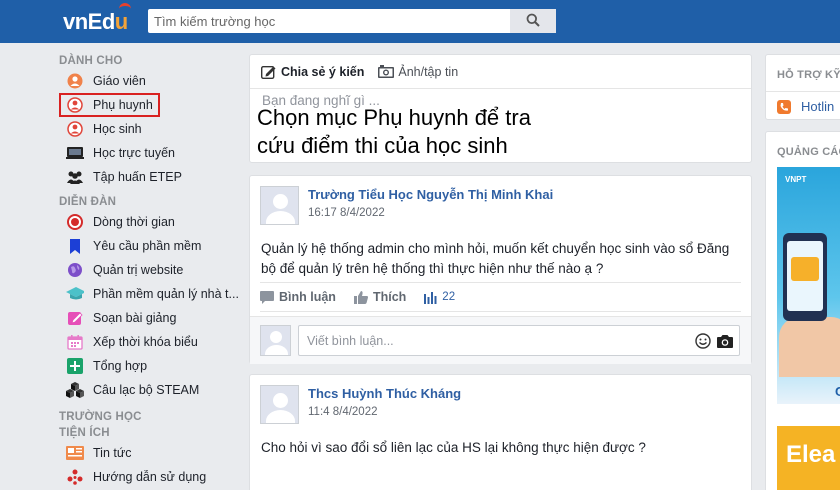 The image size is (840, 490). What do you see at coordinates (151, 177) in the screenshot?
I see `sidebar-item-tap-huan-etep: Tập huấn ETEP` at bounding box center [151, 177].